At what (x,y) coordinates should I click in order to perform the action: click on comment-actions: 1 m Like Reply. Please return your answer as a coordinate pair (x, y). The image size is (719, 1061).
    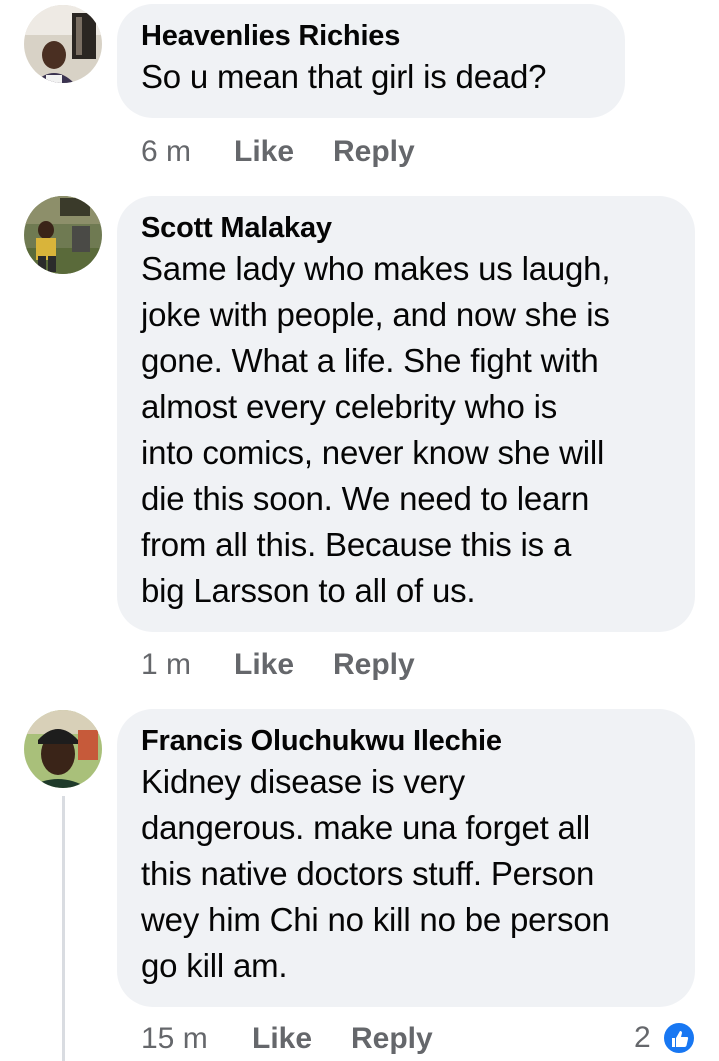
    Looking at the image, I should click on (341, 665).